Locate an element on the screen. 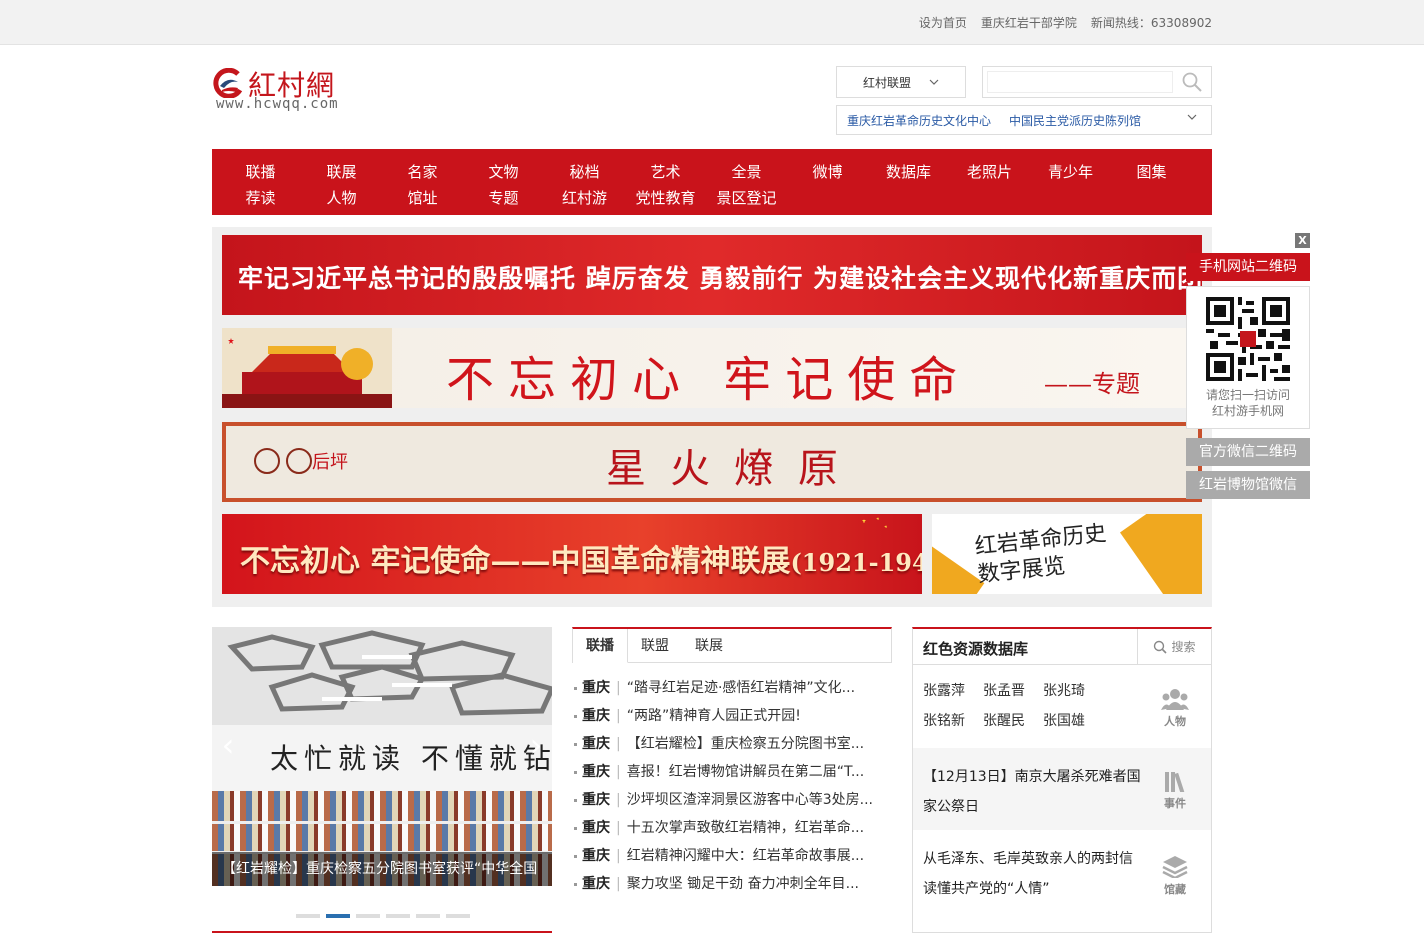 Image resolution: width=1424 pixels, height=933 pixels. wechat-qr-button: 官方微信二维码 is located at coordinates (1248, 452).